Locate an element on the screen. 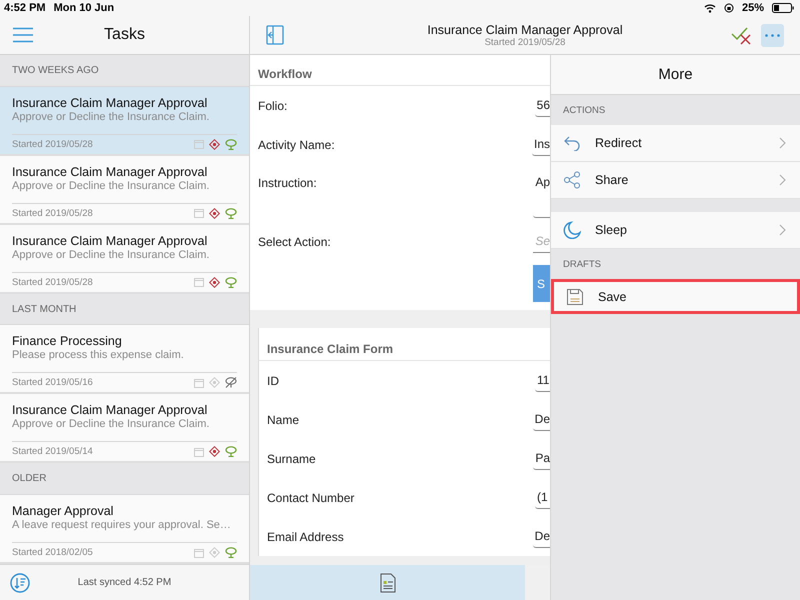  tasks-title: Tasks is located at coordinates (124, 35).